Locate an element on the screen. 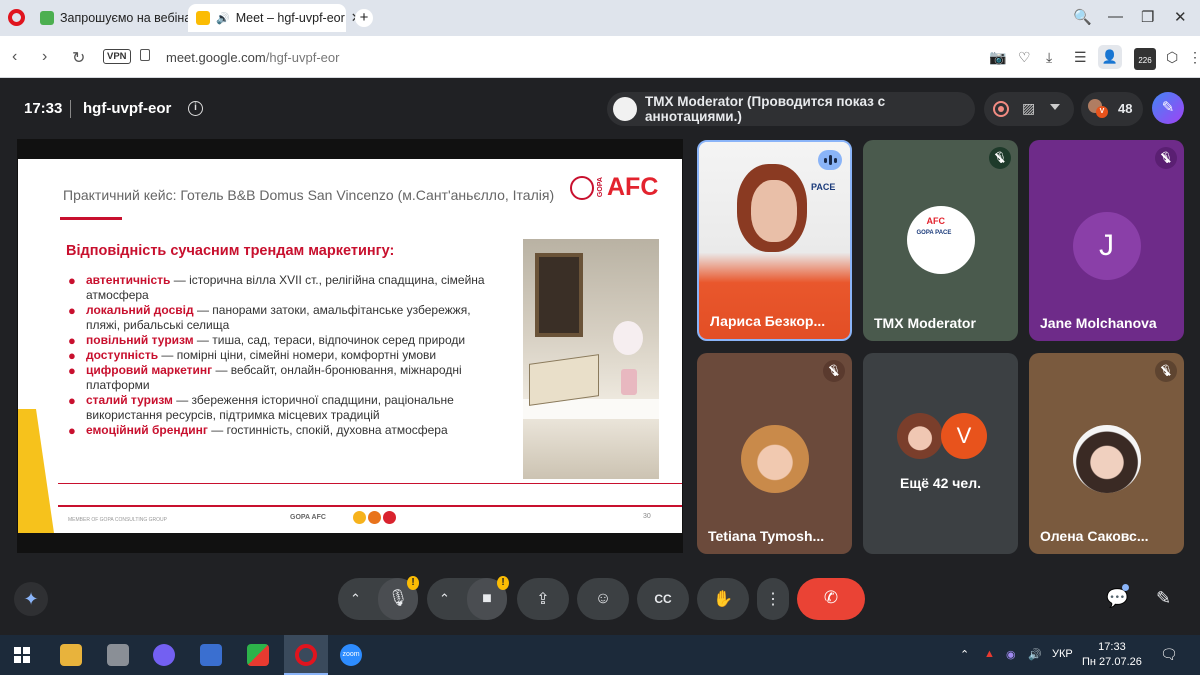 Image resolution: width=1200 pixels, height=675 pixels. participant-name: TMX Moderator is located at coordinates (925, 323).